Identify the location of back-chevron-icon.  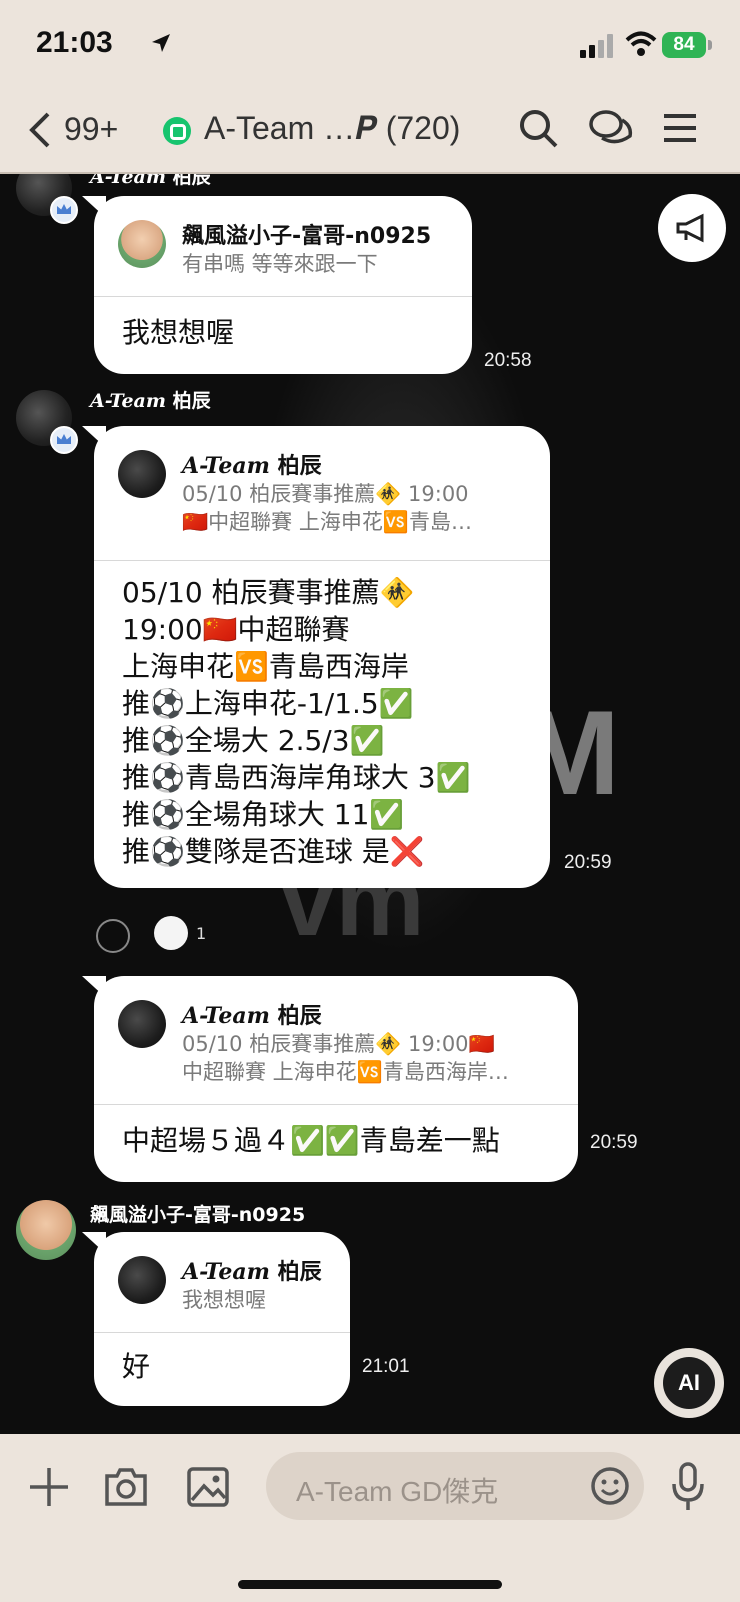
(39, 130).